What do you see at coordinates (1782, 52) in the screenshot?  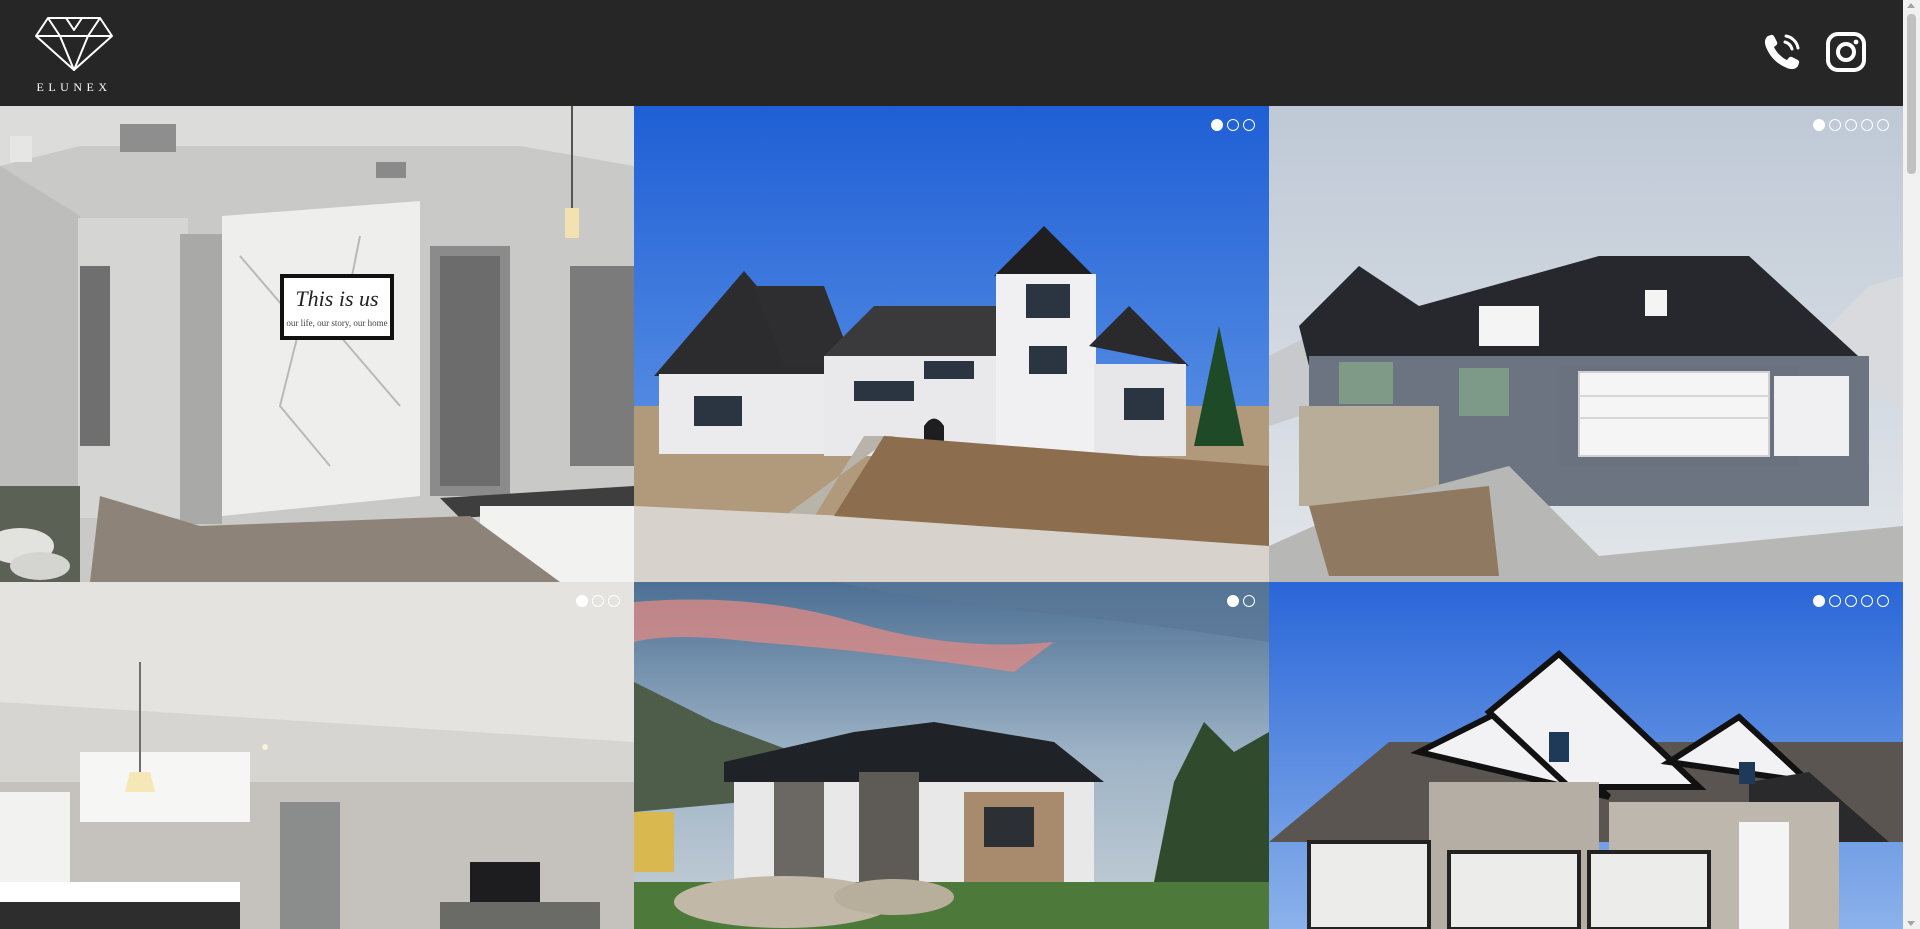 I see `phone-icon` at bounding box center [1782, 52].